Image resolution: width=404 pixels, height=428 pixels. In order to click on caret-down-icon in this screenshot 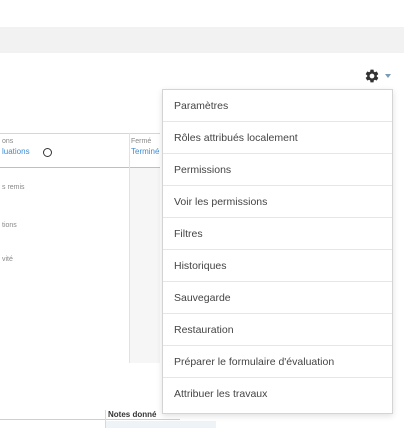, I will do `click(388, 76)`.